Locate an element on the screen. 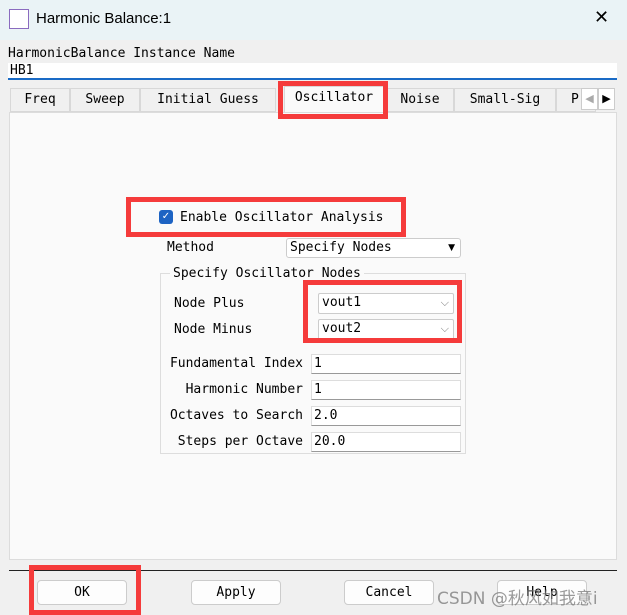 The image size is (627, 615). enable-oscillator-checkbox: ✓ is located at coordinates (166, 217).